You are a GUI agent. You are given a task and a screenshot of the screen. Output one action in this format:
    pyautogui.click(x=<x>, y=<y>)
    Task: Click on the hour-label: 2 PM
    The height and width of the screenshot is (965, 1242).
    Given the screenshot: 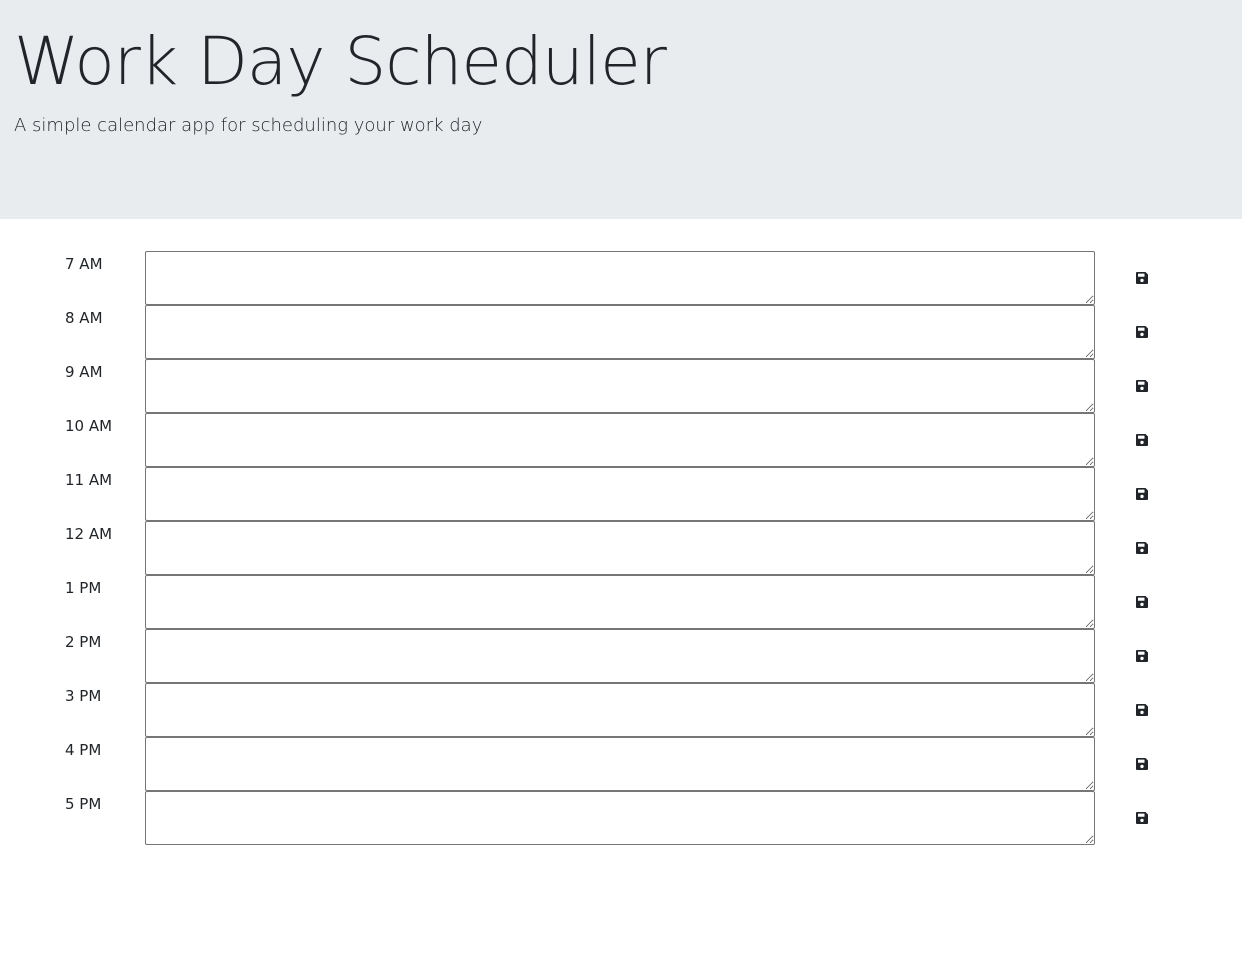 What is the action you would take?
    pyautogui.click(x=83, y=642)
    